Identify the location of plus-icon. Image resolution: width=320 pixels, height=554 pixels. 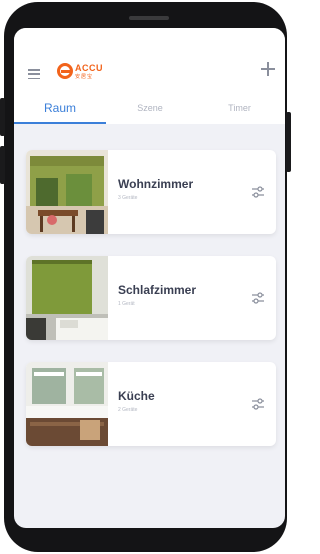
(268, 69).